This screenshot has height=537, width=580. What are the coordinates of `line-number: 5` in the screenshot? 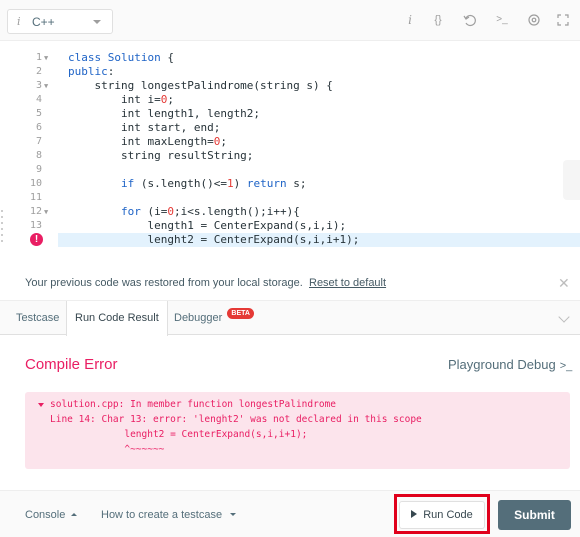 It's located at (38, 113).